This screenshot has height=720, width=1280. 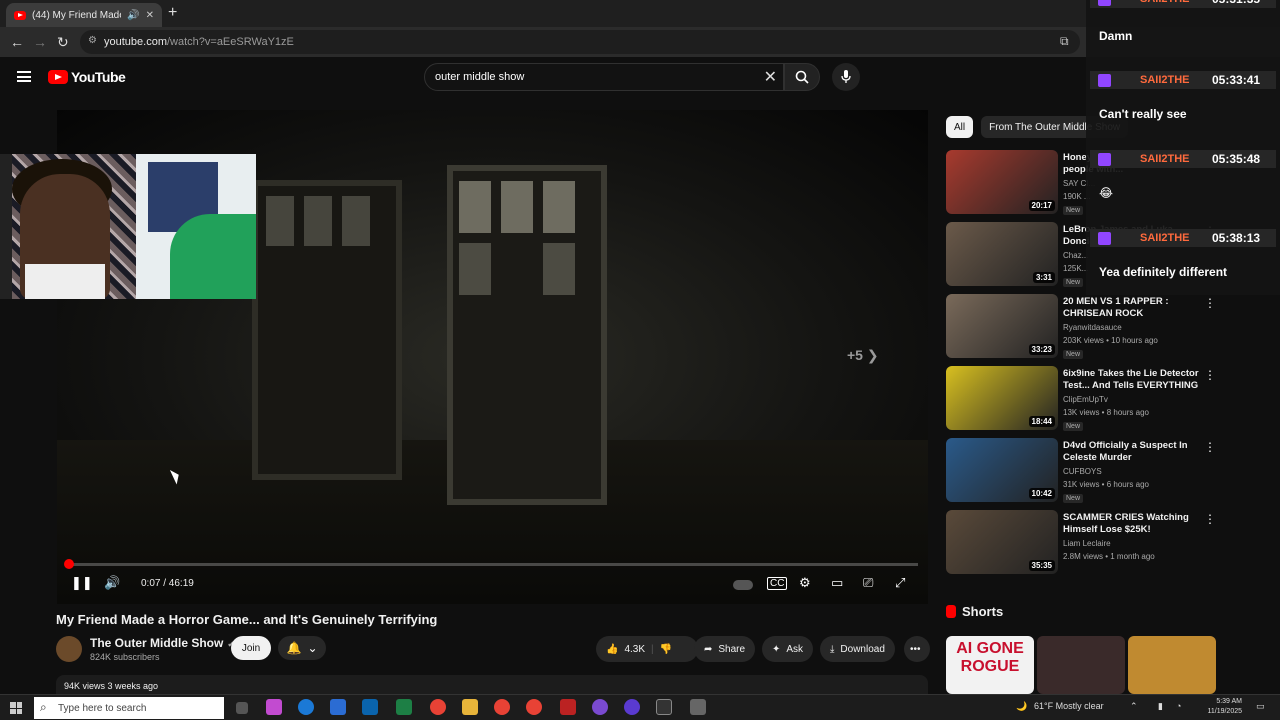 I want to click on channel-avatar, so click(x=69, y=649).